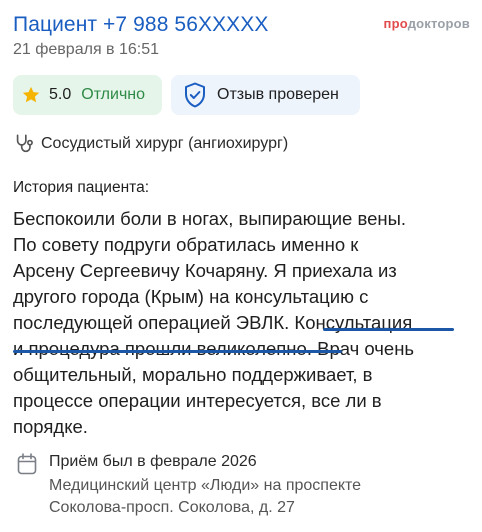 The width and height of the screenshot is (482, 532). What do you see at coordinates (27, 464) in the screenshot?
I see `calendar-icon` at bounding box center [27, 464].